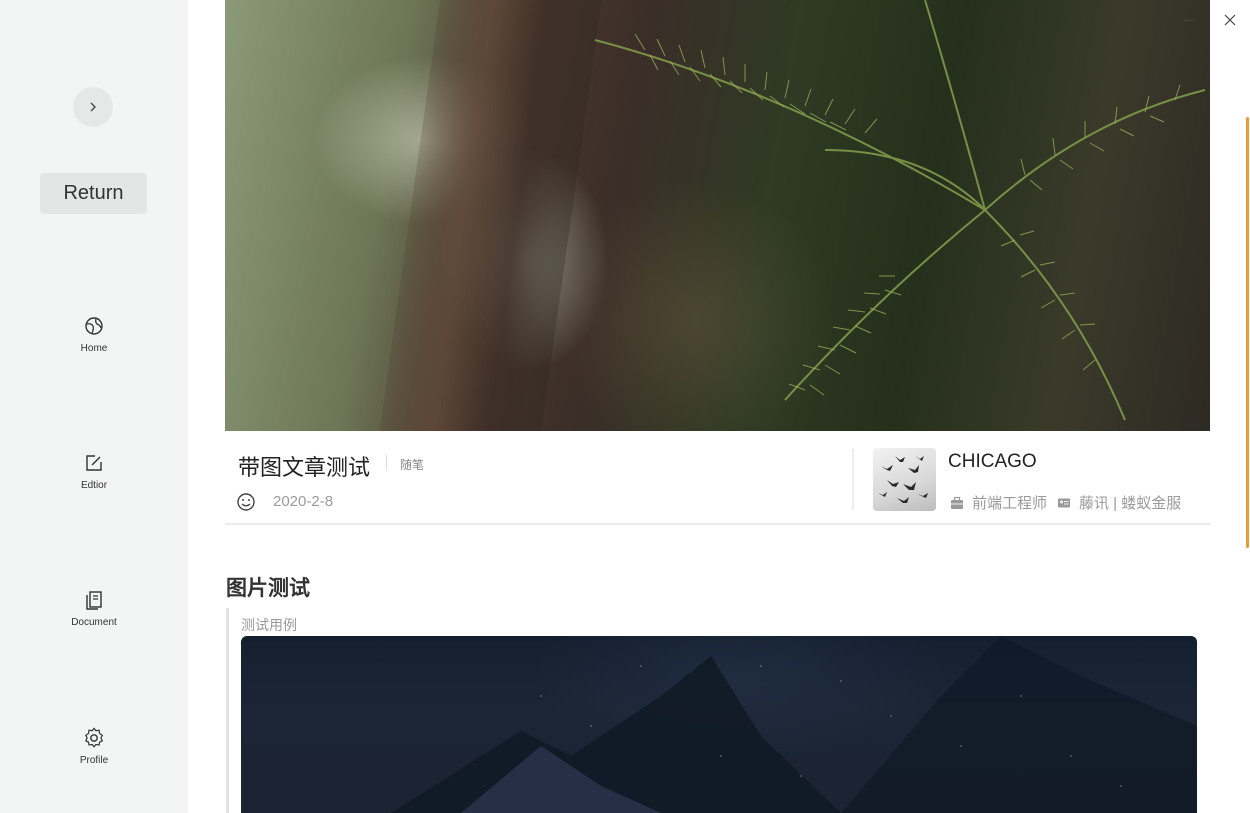  I want to click on author-meta: 前端工程师 藤讯 | 蝼蚁金服, so click(1065, 502).